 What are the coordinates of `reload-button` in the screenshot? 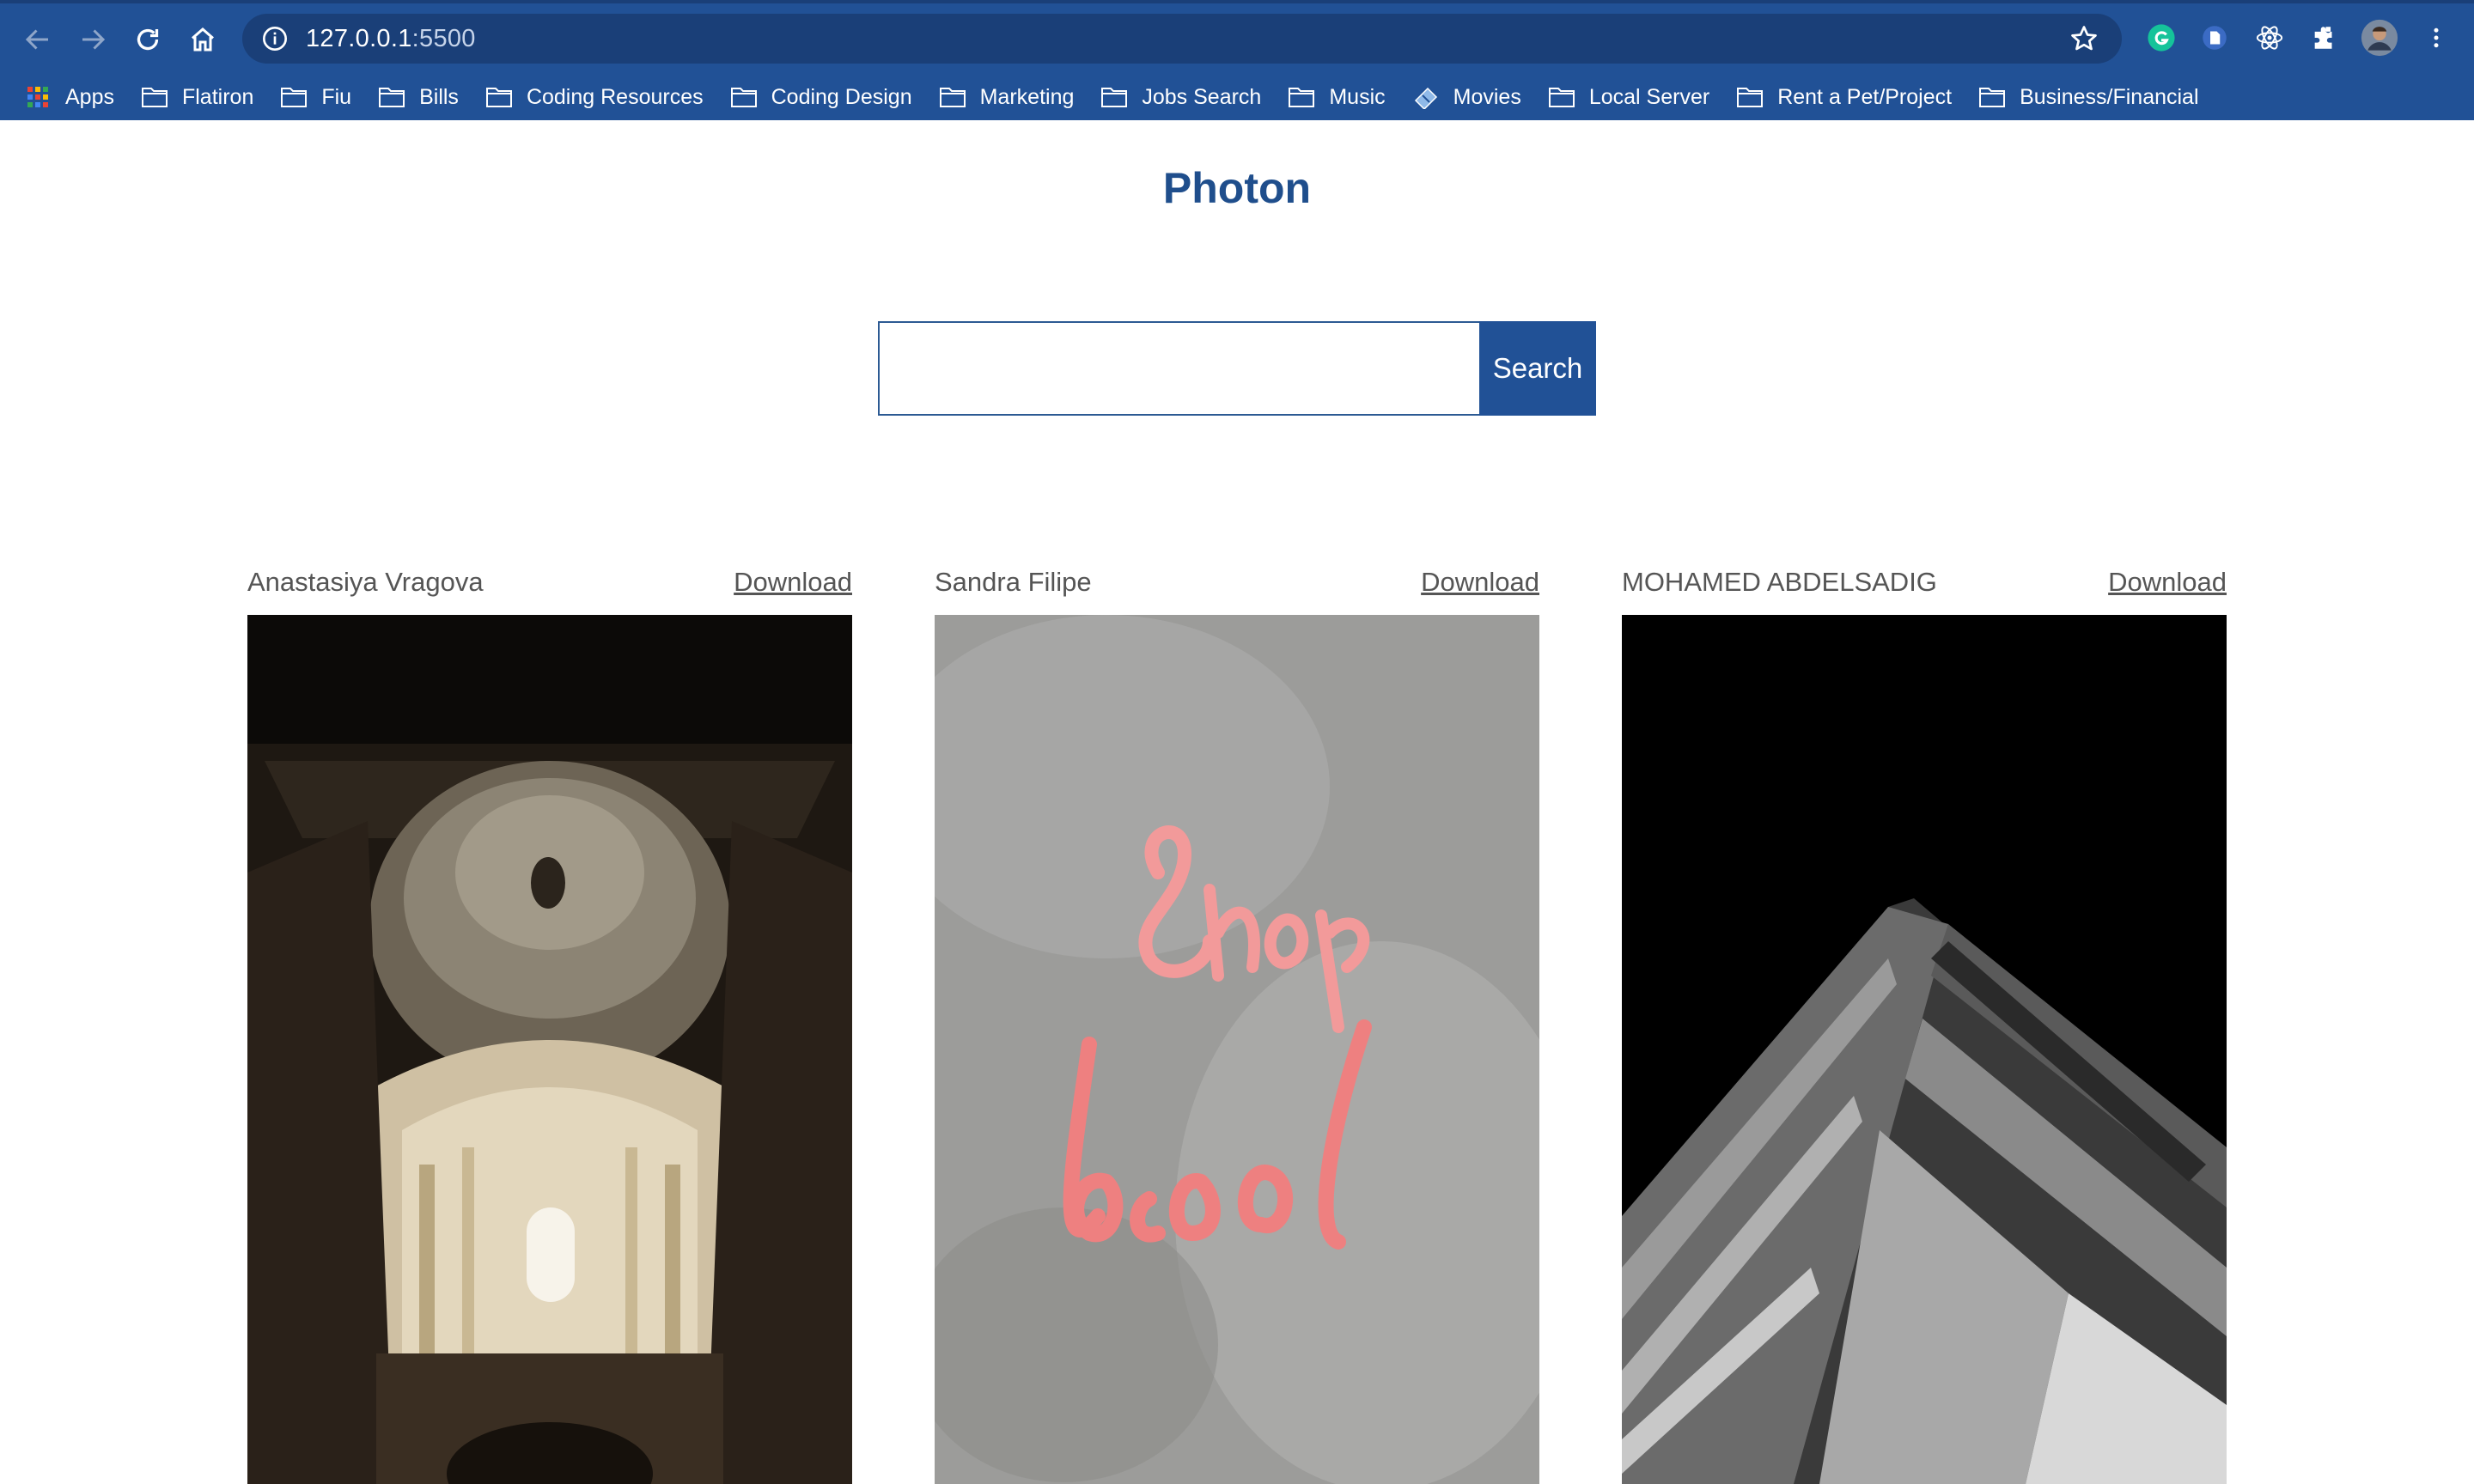 It's located at (148, 39).